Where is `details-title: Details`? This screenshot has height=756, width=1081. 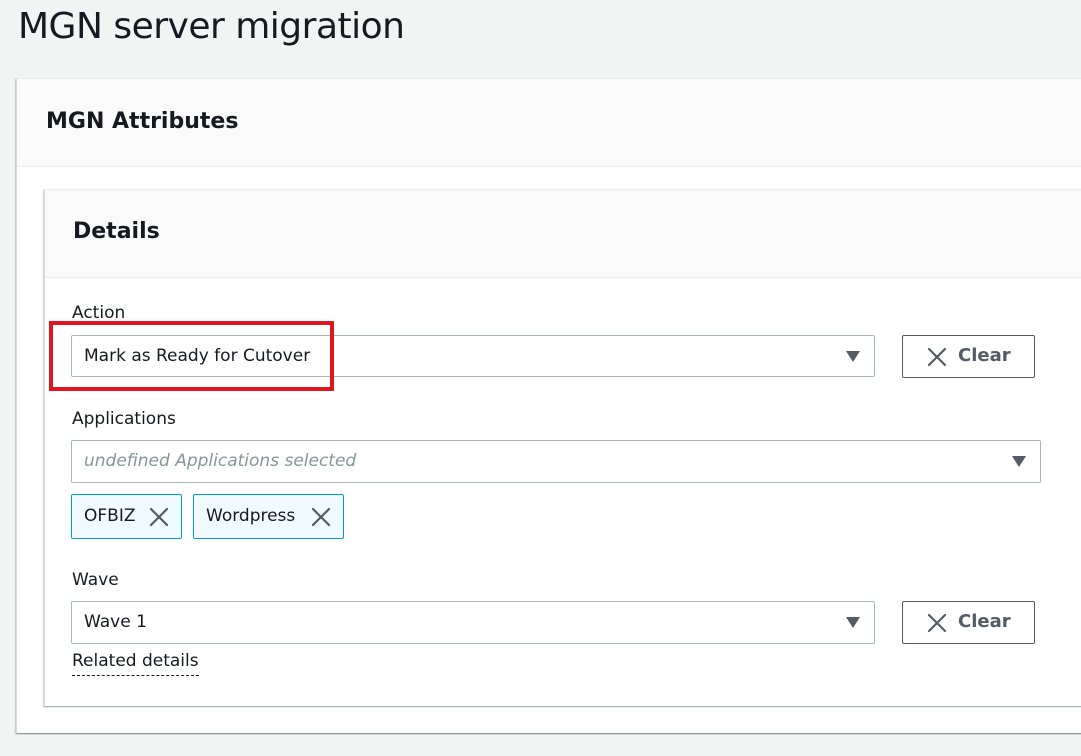
details-title: Details is located at coordinates (116, 231).